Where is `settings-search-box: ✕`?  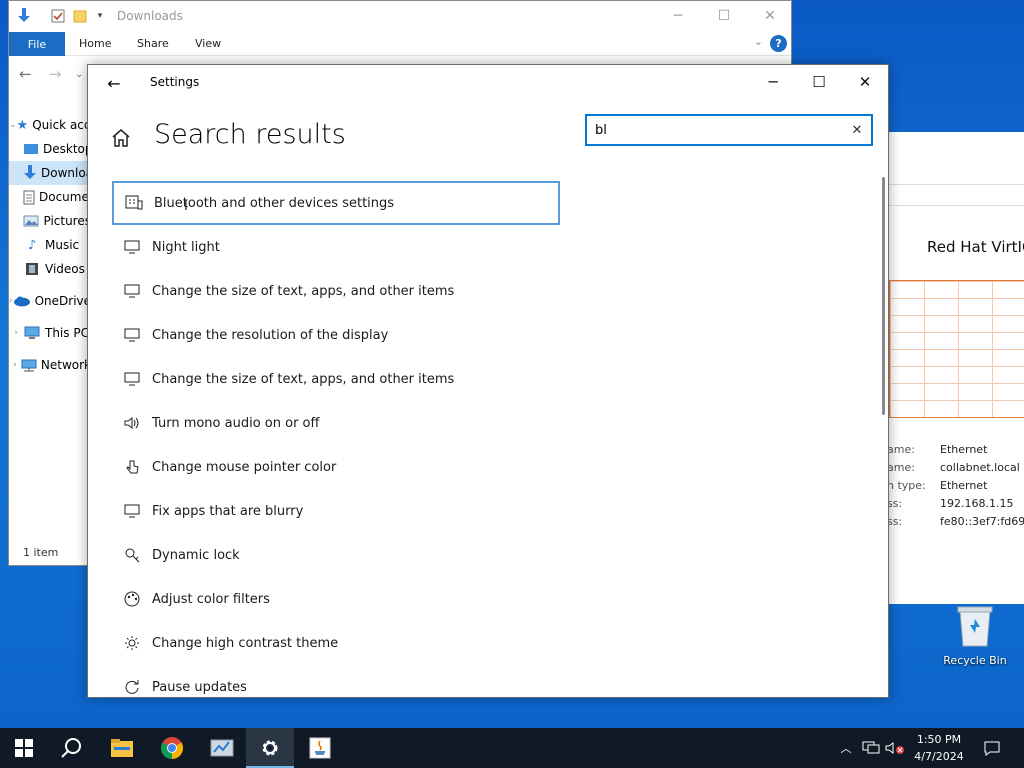 settings-search-box: ✕ is located at coordinates (729, 130).